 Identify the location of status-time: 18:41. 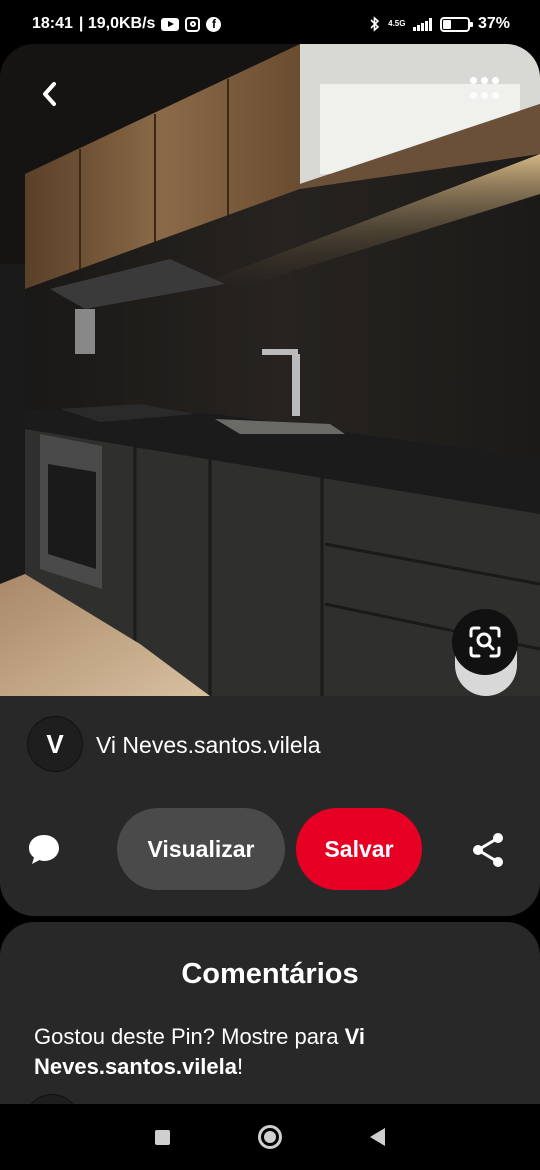
(52, 23).